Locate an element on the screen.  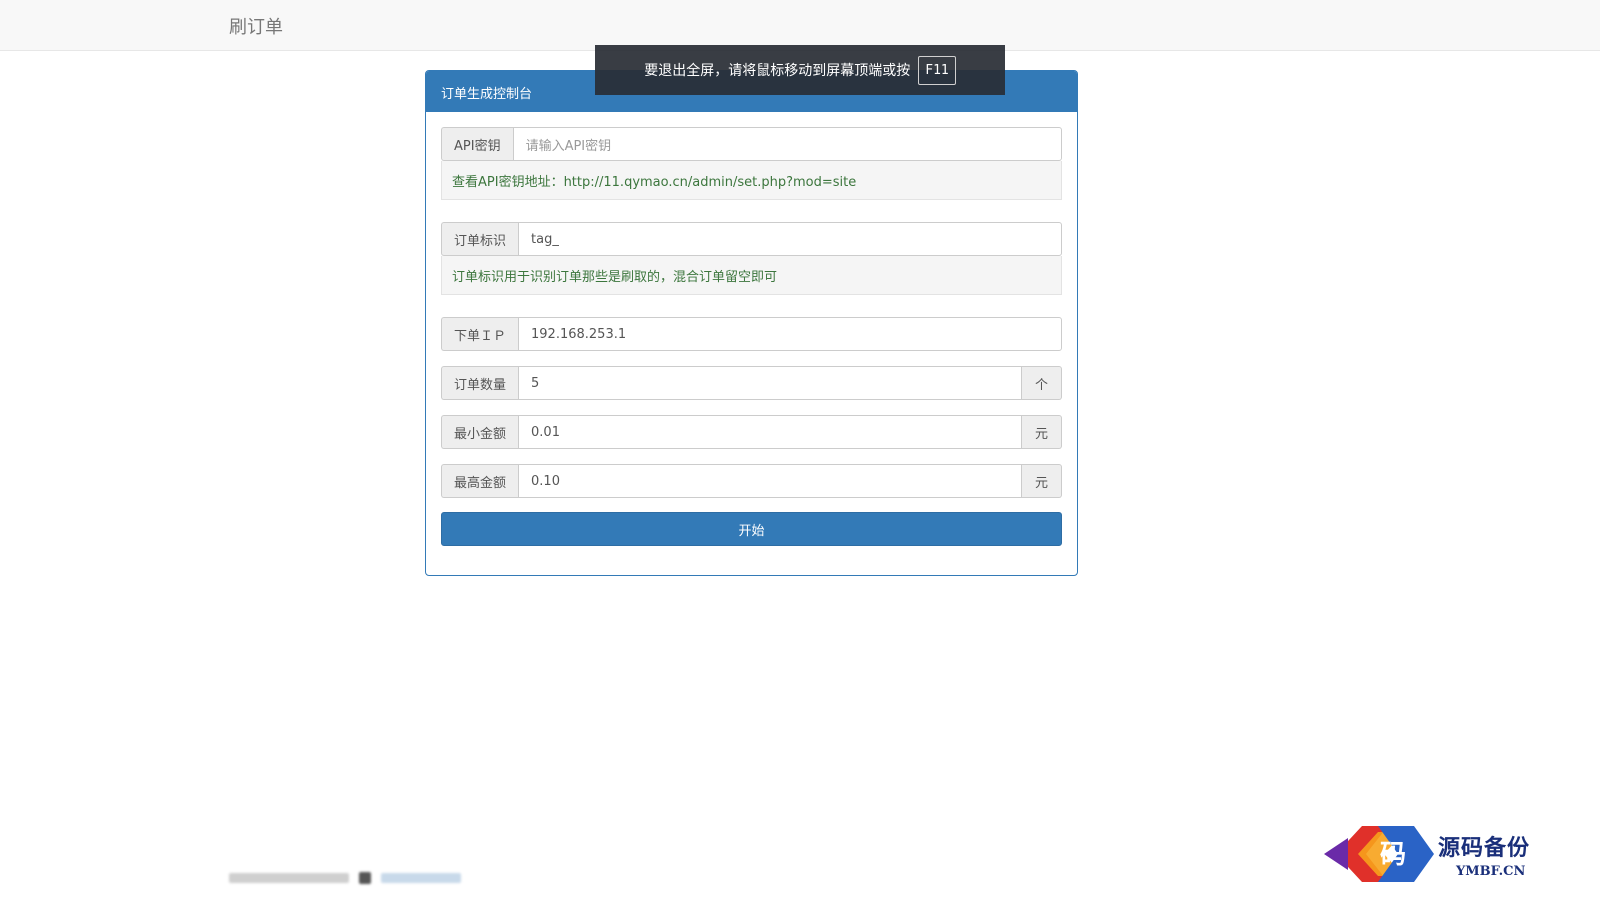
watermark-logo-icon: 码 is located at coordinates (1379, 854).